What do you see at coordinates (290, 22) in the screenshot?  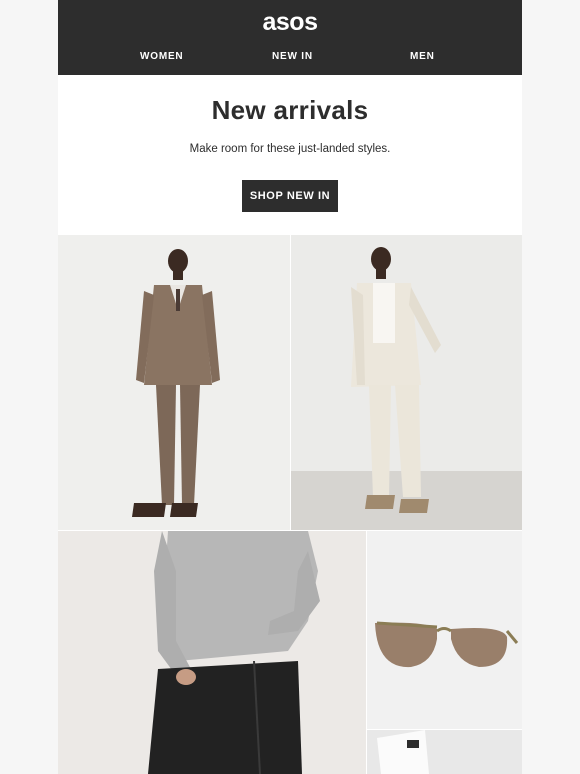 I see `asos-logo: asos` at bounding box center [290, 22].